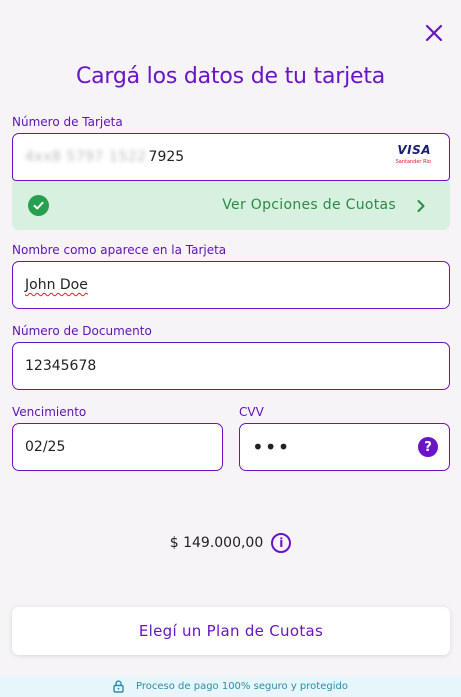  Describe the element at coordinates (344, 447) in the screenshot. I see `cvv-field: ••• ?` at that location.